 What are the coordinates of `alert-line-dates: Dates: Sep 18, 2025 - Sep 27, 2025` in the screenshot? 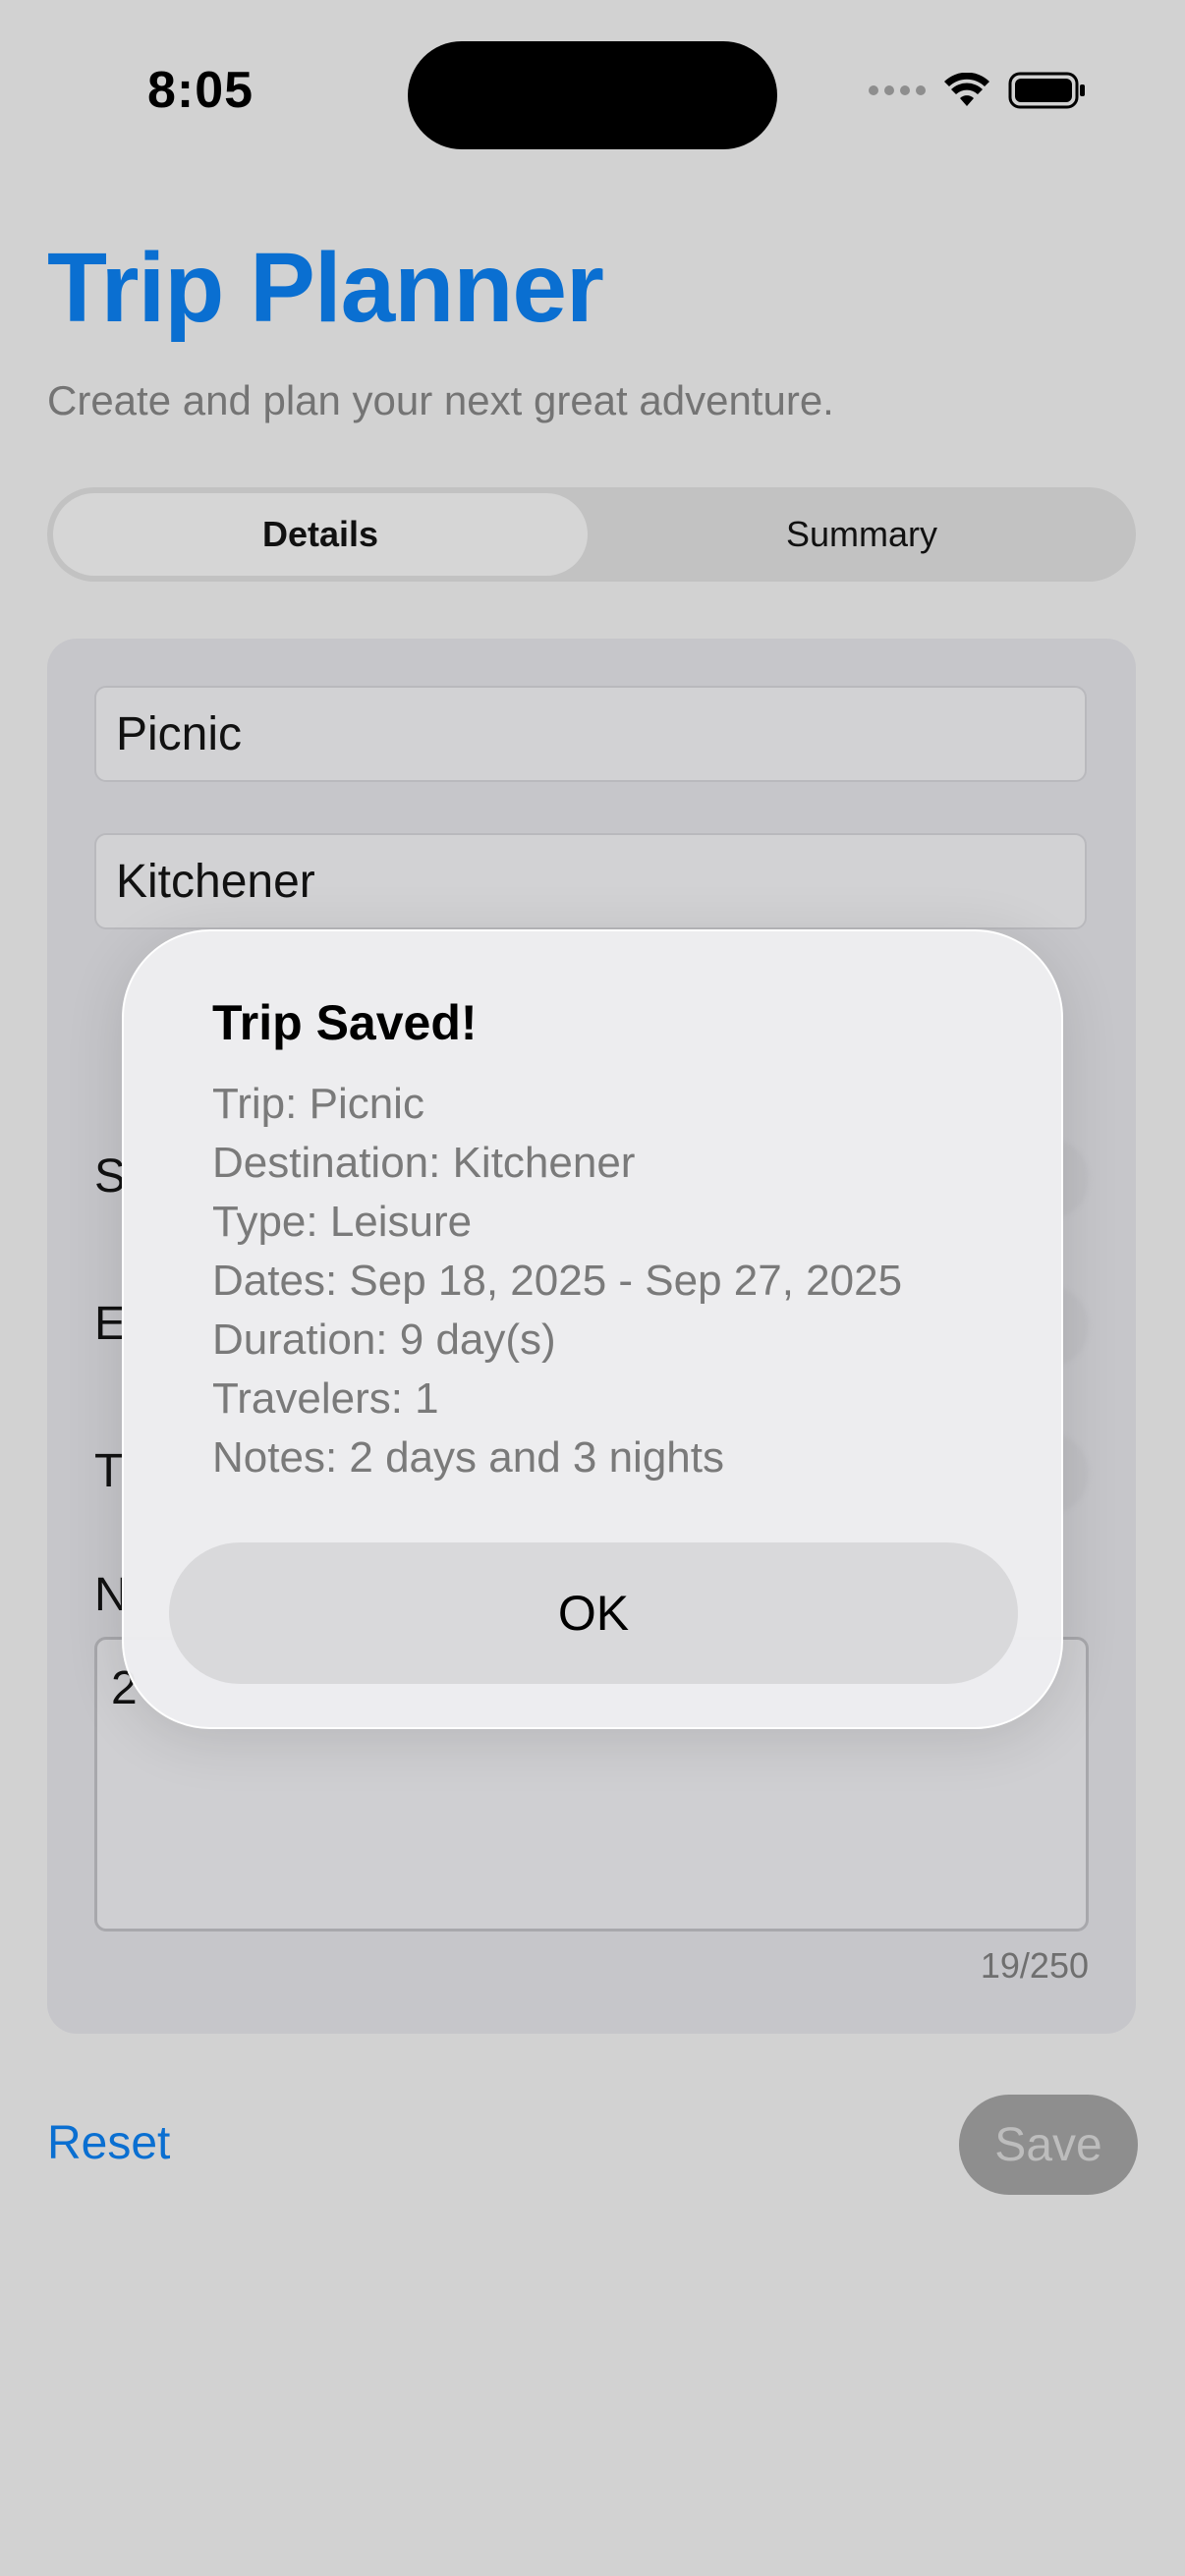 It's located at (558, 1281).